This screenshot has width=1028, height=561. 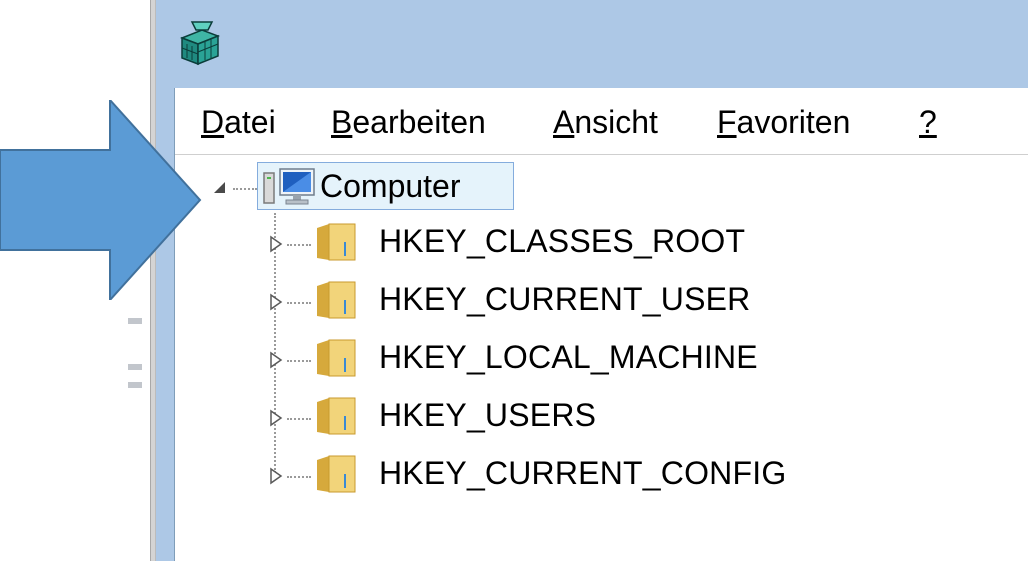 I want to click on menu-datei-mnemonic: D, so click(x=213, y=122).